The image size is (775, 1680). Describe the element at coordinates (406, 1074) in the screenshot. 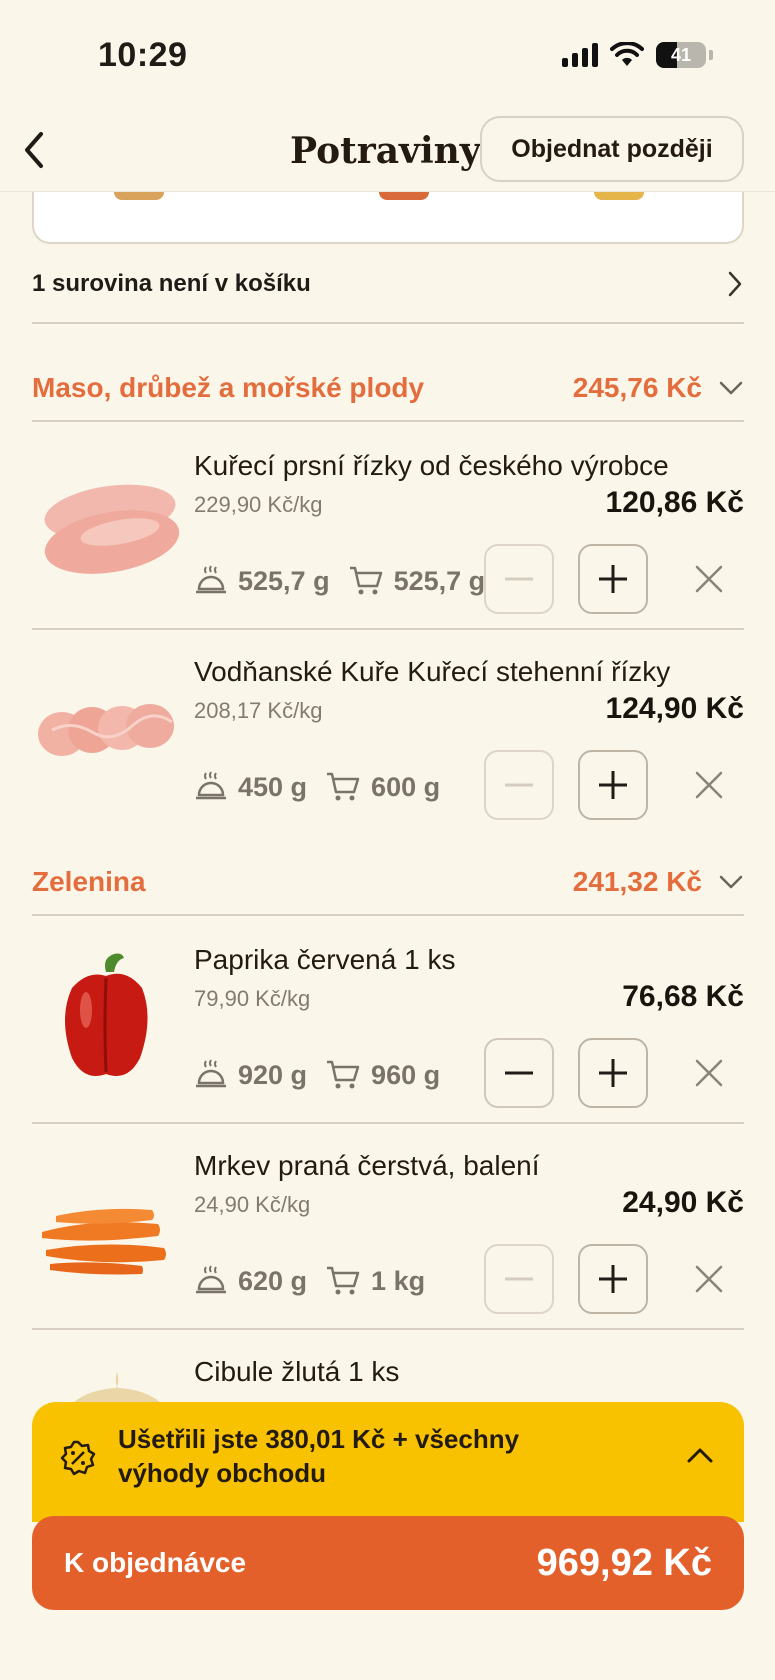

I see `cart-quantity: 960 g` at that location.